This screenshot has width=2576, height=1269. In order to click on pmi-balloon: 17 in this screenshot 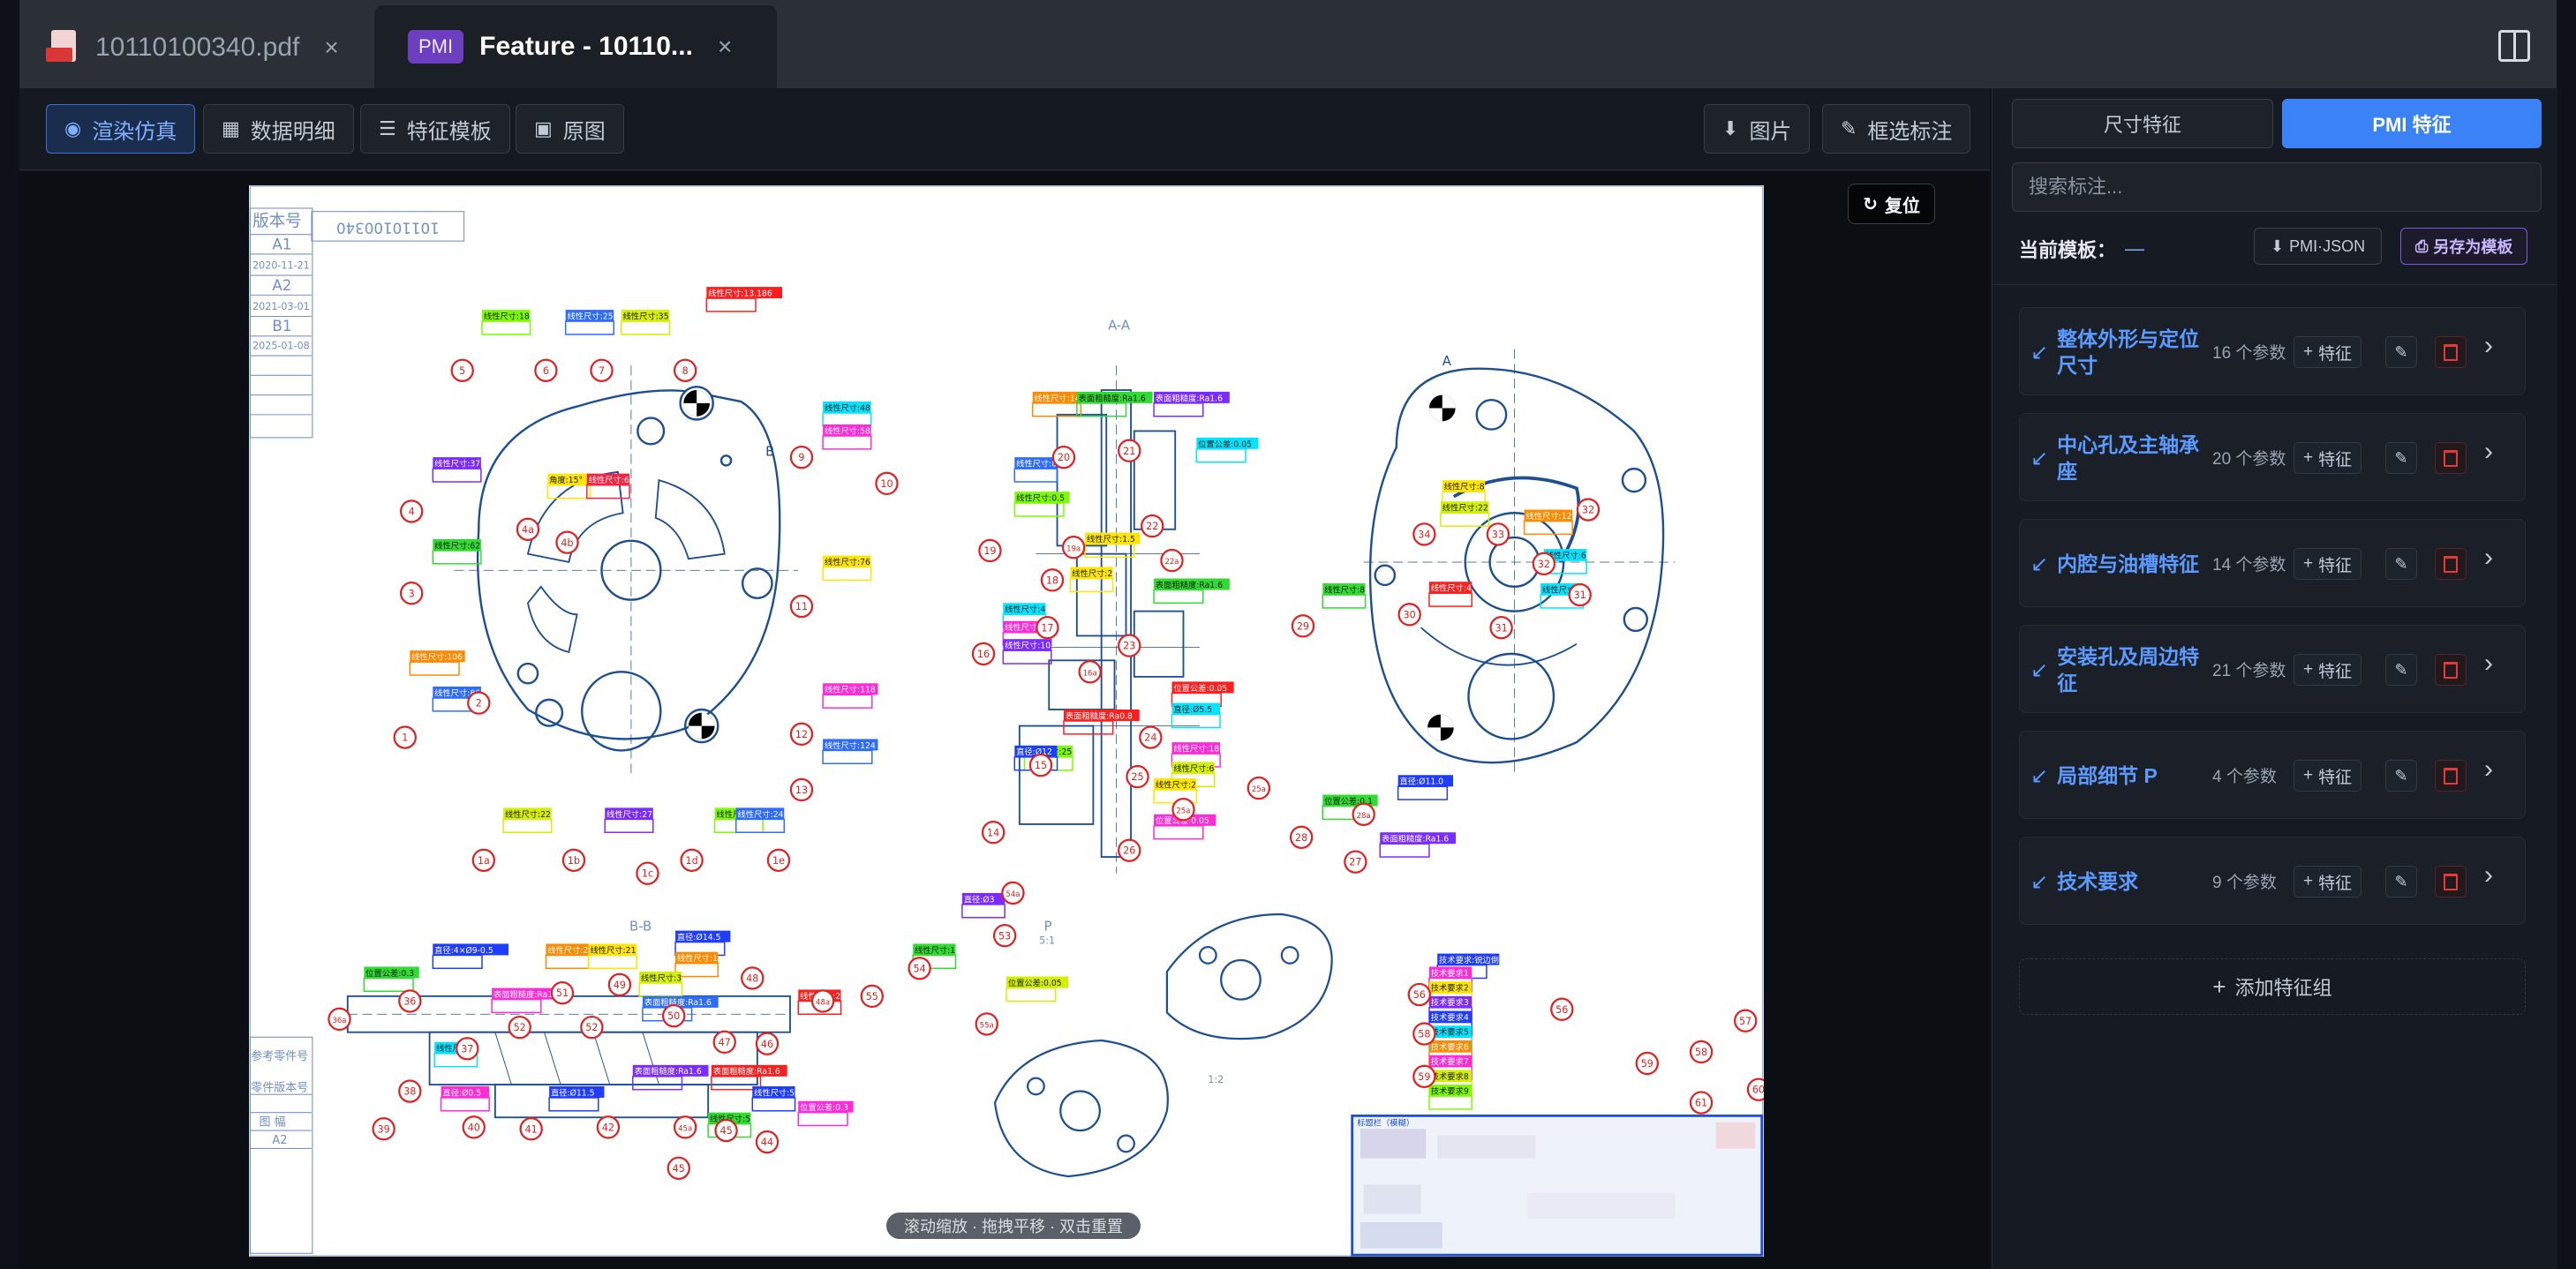, I will do `click(1047, 628)`.